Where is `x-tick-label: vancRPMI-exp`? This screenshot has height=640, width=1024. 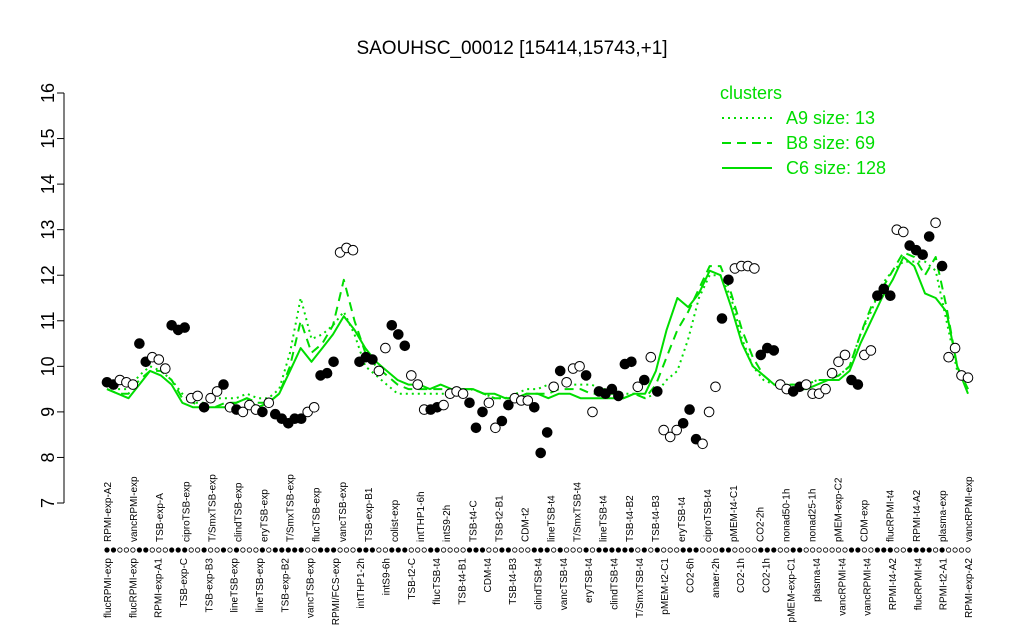
x-tick-label: vancRPMI-exp is located at coordinates (969, 509).